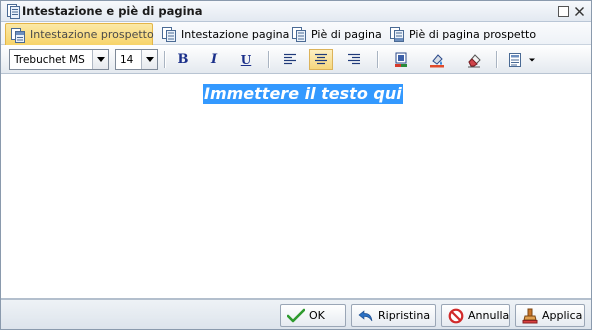 This screenshot has width=592, height=330. I want to click on reset-label: Ripristina, so click(404, 315).